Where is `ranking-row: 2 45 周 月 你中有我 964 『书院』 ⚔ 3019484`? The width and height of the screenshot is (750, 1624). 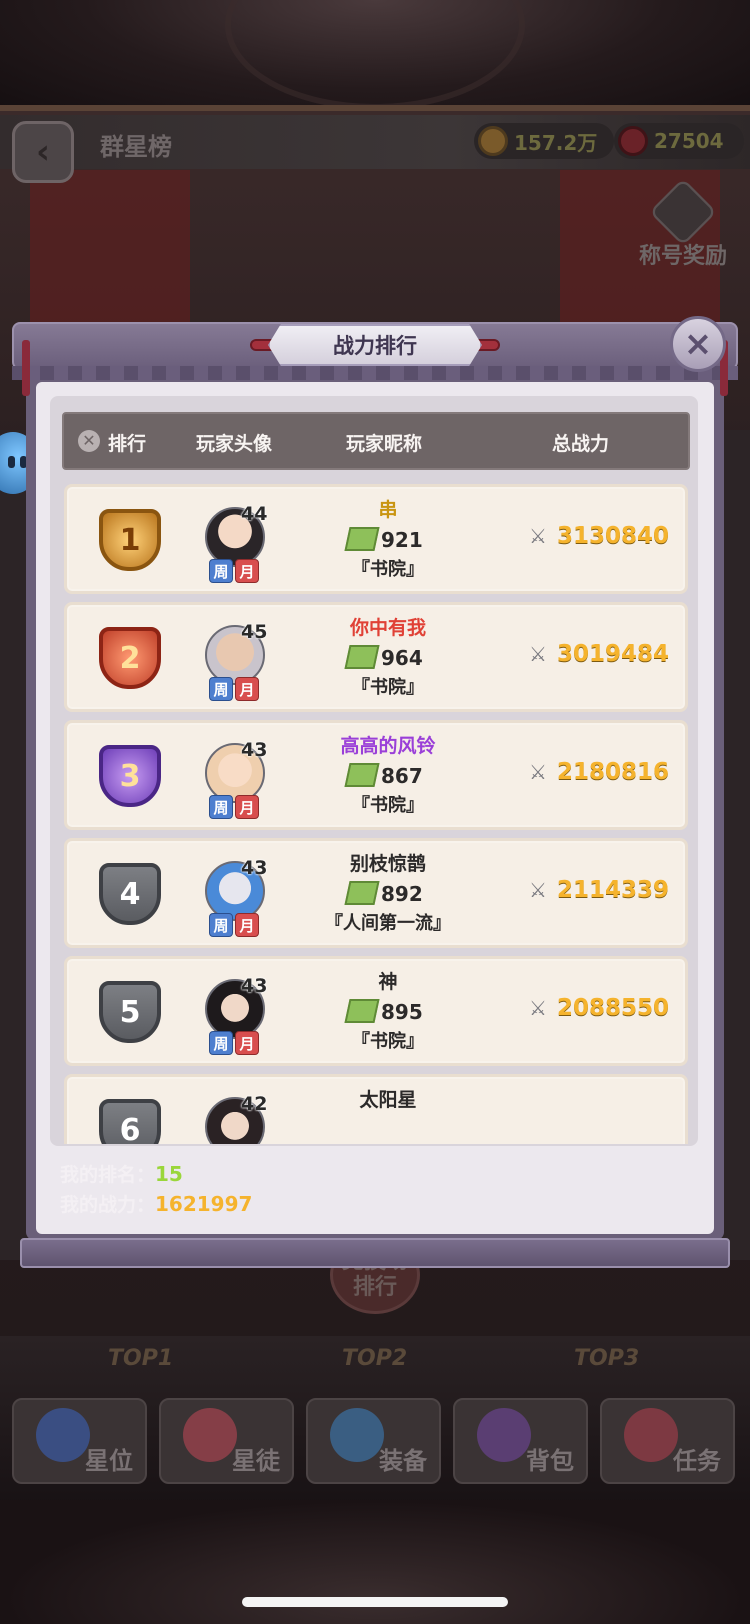
ranking-row: 2 45 周 月 你中有我 964 『书院』 ⚔ 3019484 is located at coordinates (376, 657).